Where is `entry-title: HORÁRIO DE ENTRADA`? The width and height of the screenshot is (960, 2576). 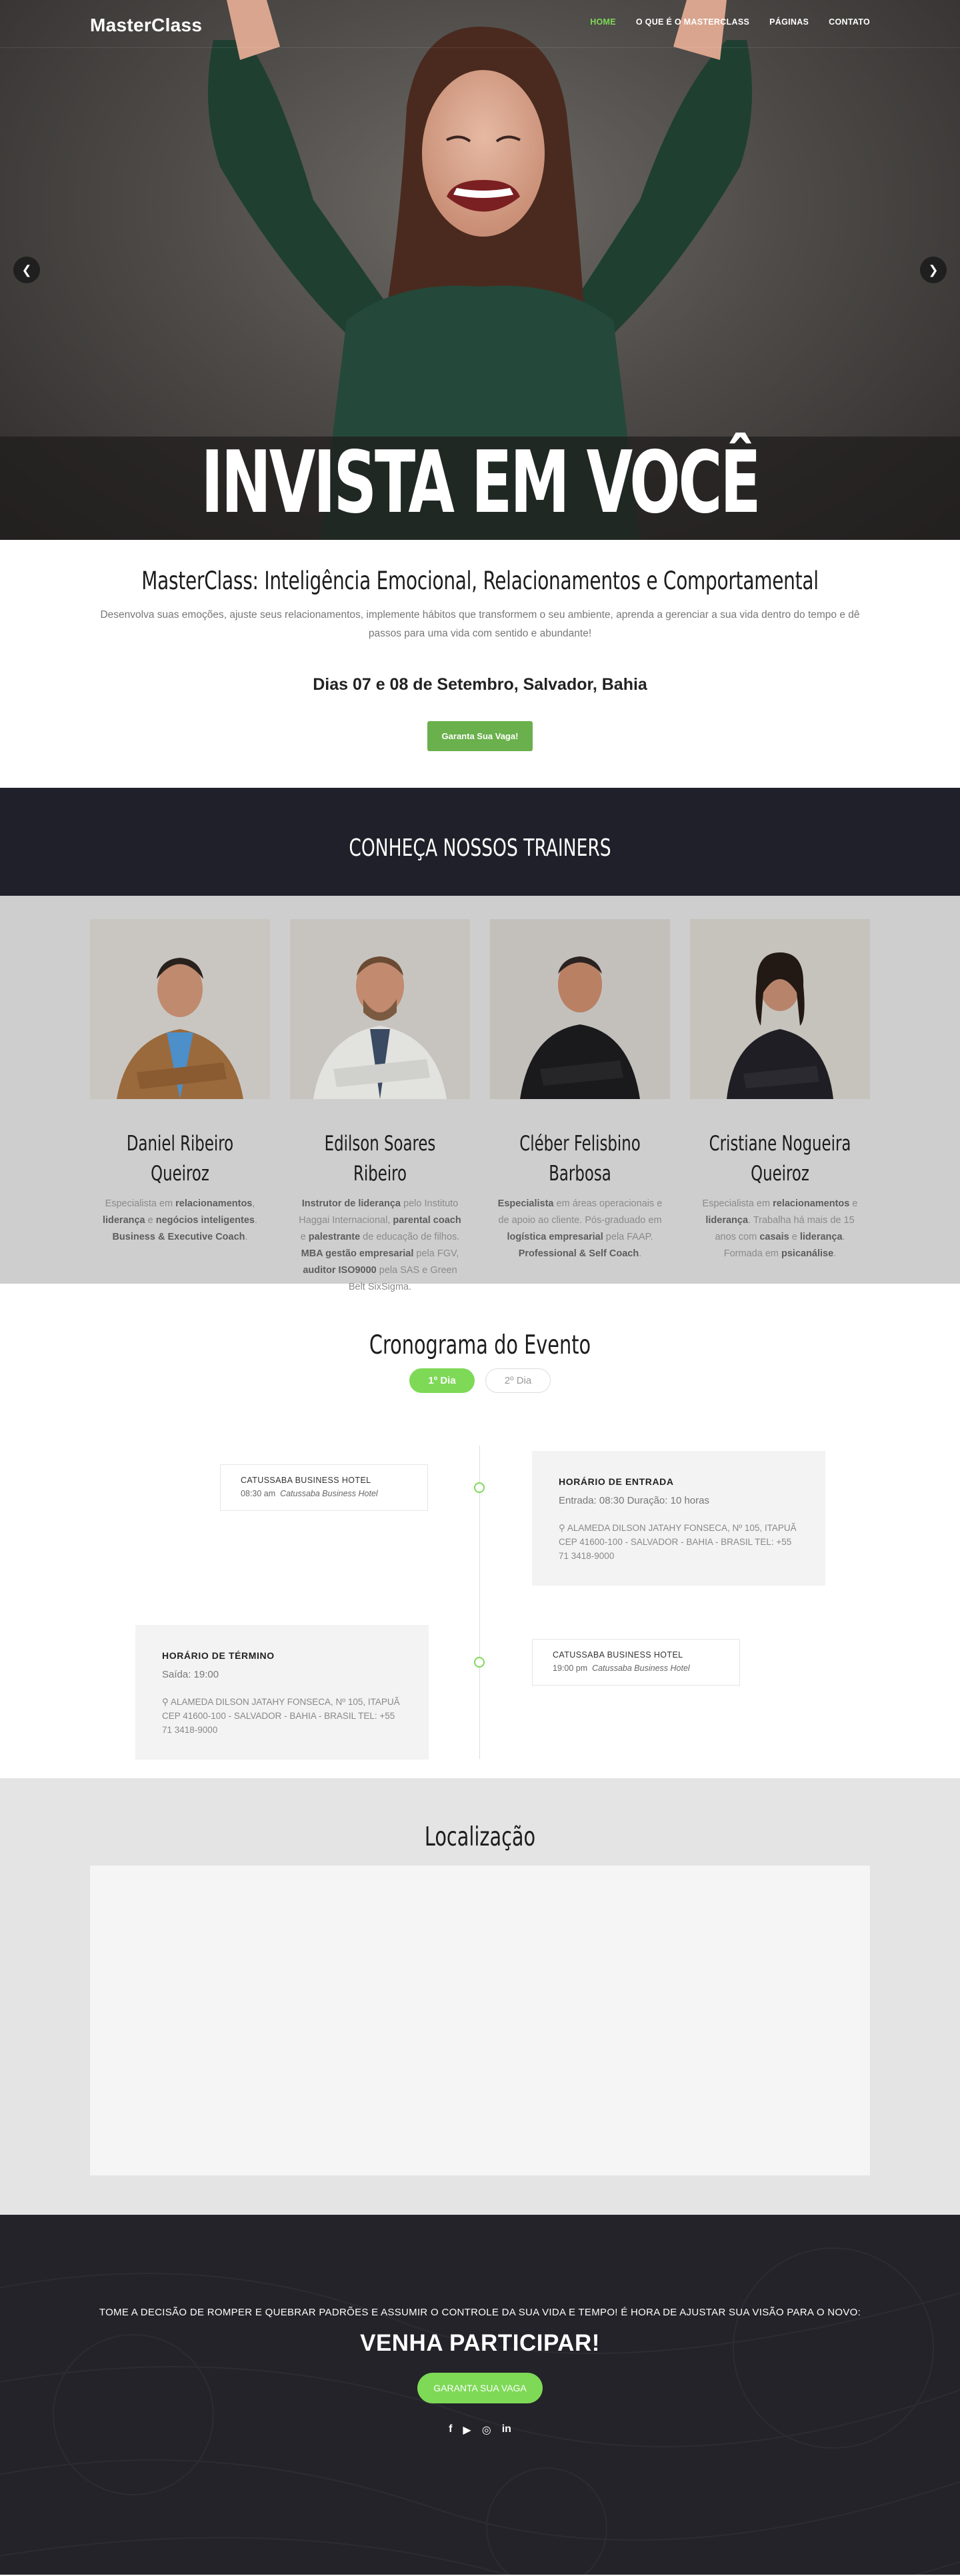 entry-title: HORÁRIO DE ENTRADA is located at coordinates (616, 1482).